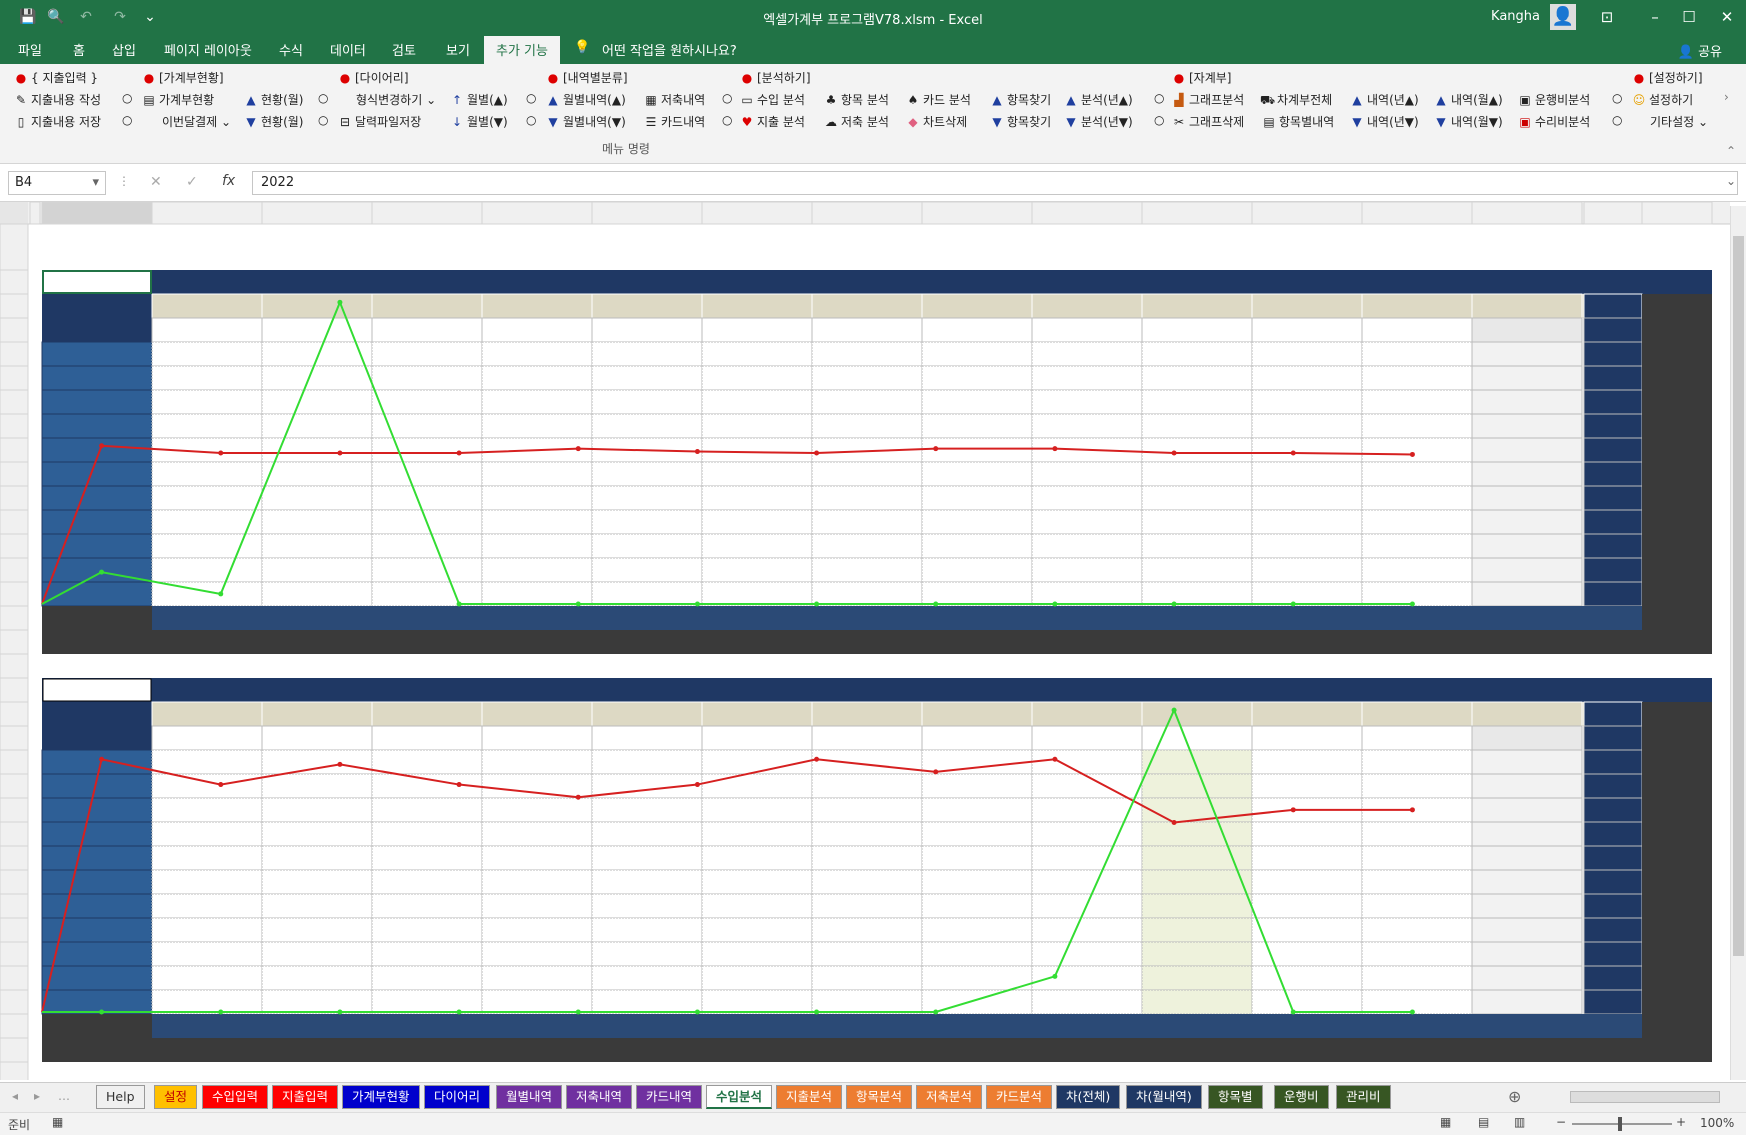 The image size is (1746, 1135). Describe the element at coordinates (1296, 100) in the screenshot. I see `car-book-all-button: ⛟ 차계부전체` at that location.